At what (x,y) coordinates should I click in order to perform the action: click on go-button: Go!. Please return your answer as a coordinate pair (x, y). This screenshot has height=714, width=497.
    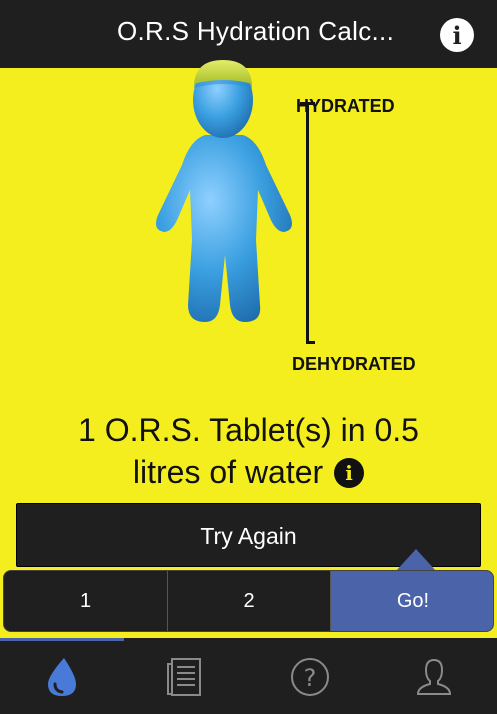
    Looking at the image, I should click on (412, 601).